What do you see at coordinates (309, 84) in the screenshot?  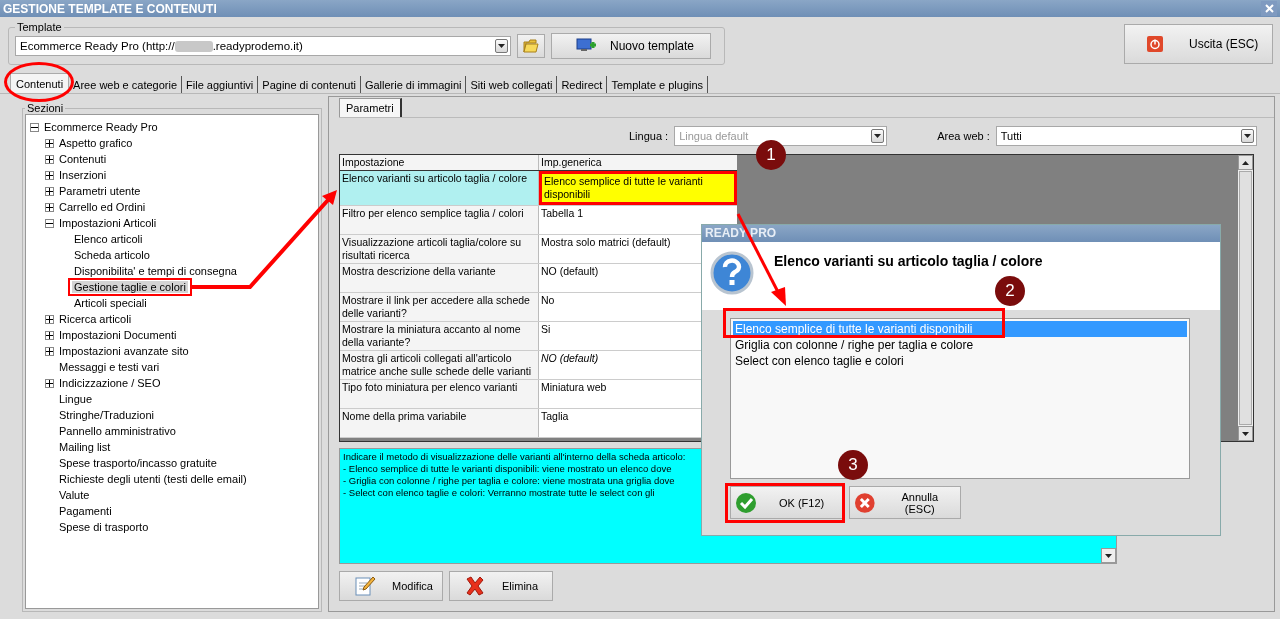 I see `tab: Pagine di contenuti` at bounding box center [309, 84].